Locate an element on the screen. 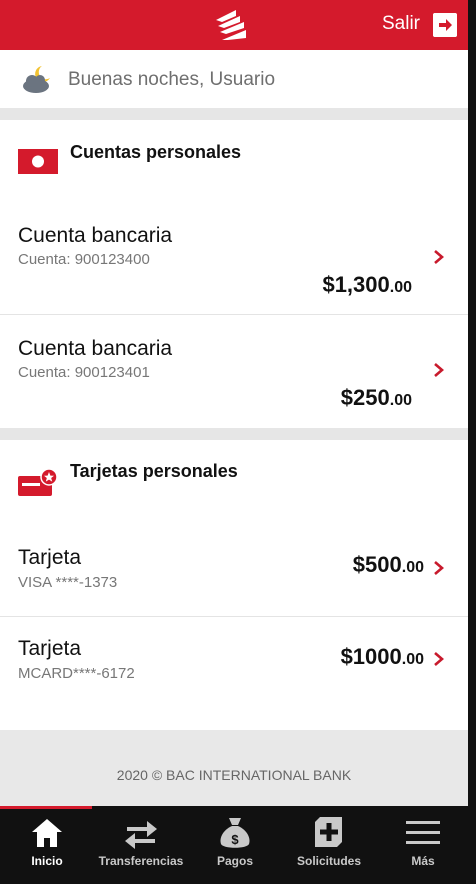  logout-label: Salir is located at coordinates (401, 24).